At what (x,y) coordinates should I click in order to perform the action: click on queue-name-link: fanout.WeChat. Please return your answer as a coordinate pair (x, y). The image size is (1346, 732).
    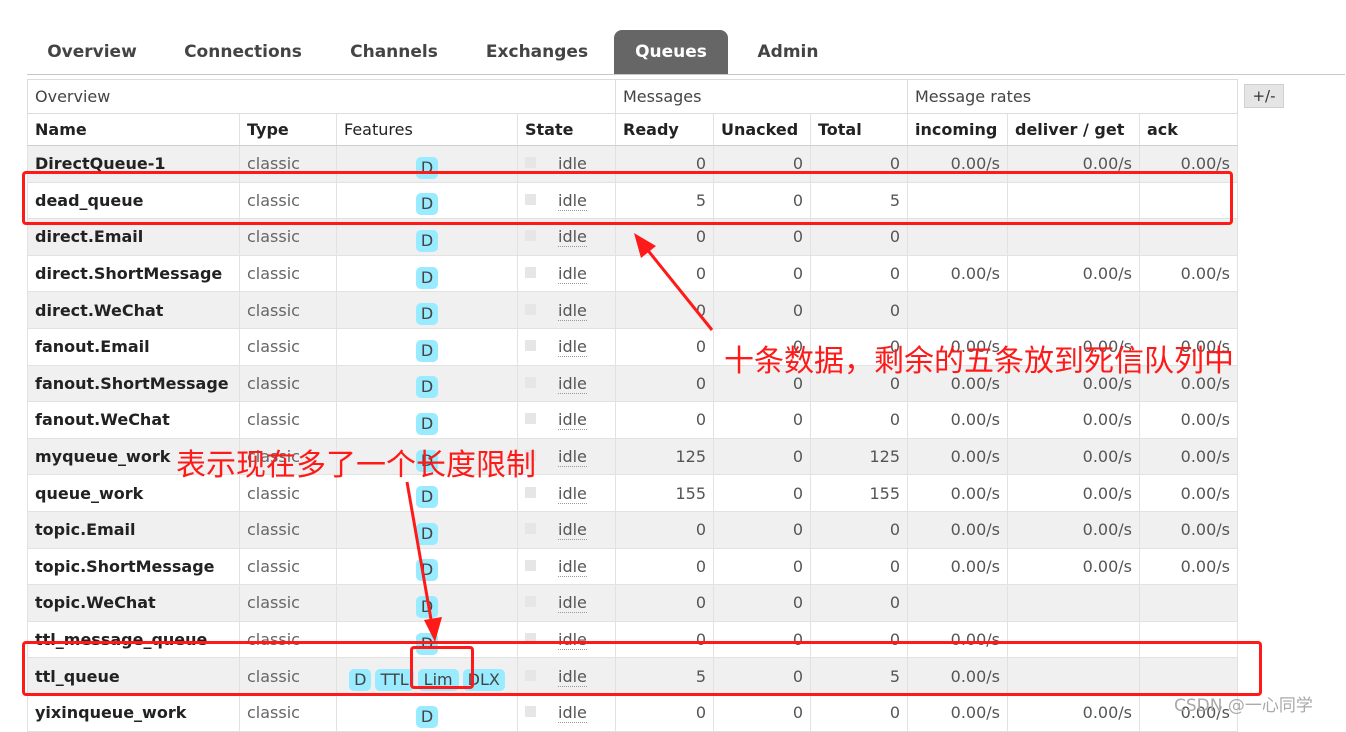
    Looking at the image, I should click on (133, 420).